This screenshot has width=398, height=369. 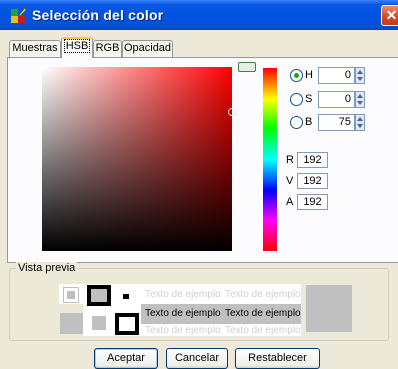 I want to click on radio-h-label: H, so click(x=309, y=75).